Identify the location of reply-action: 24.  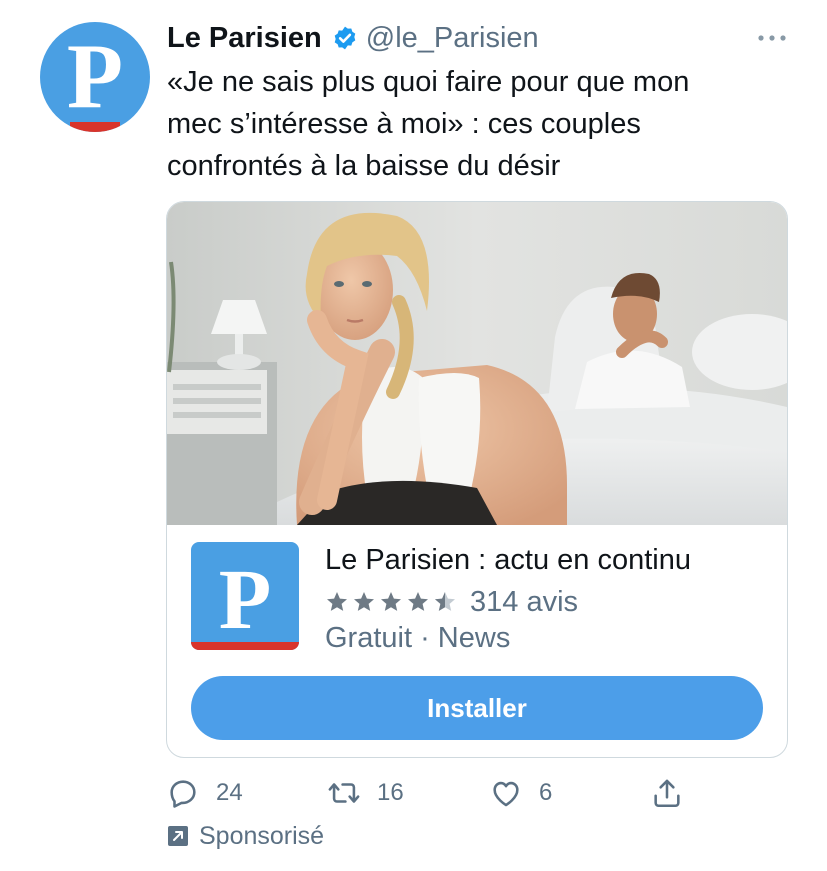
(204, 793).